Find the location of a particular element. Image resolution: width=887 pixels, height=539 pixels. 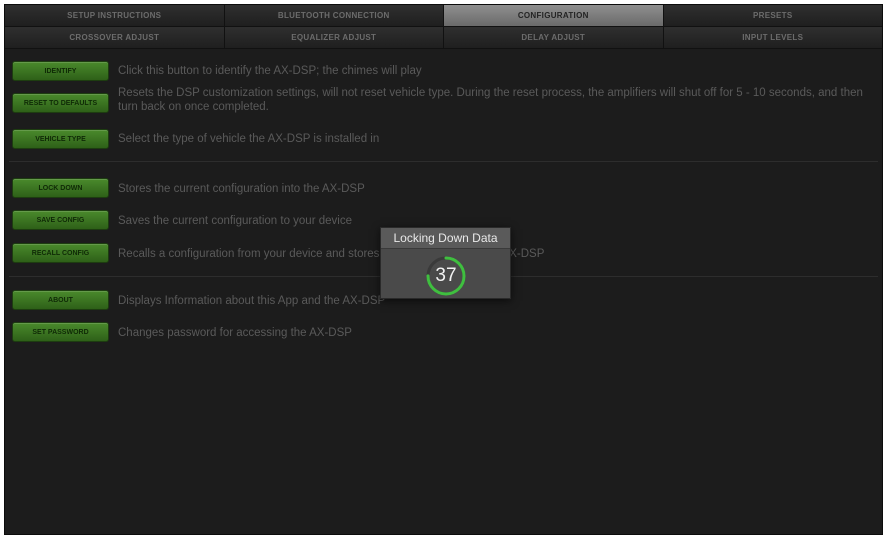

tab-presets: PRESETS is located at coordinates (772, 16).